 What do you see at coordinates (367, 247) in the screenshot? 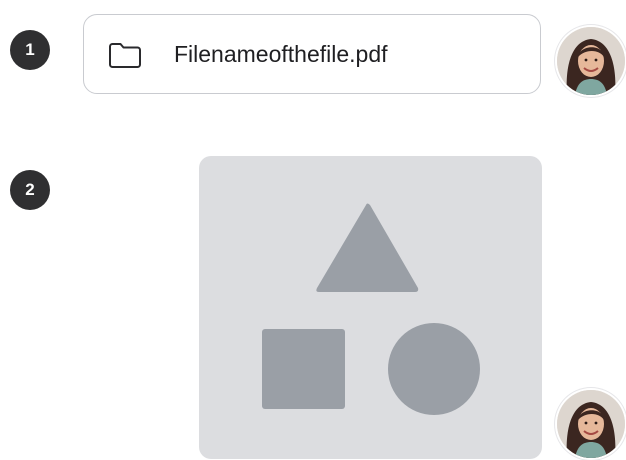
I see `triangle-shape` at bounding box center [367, 247].